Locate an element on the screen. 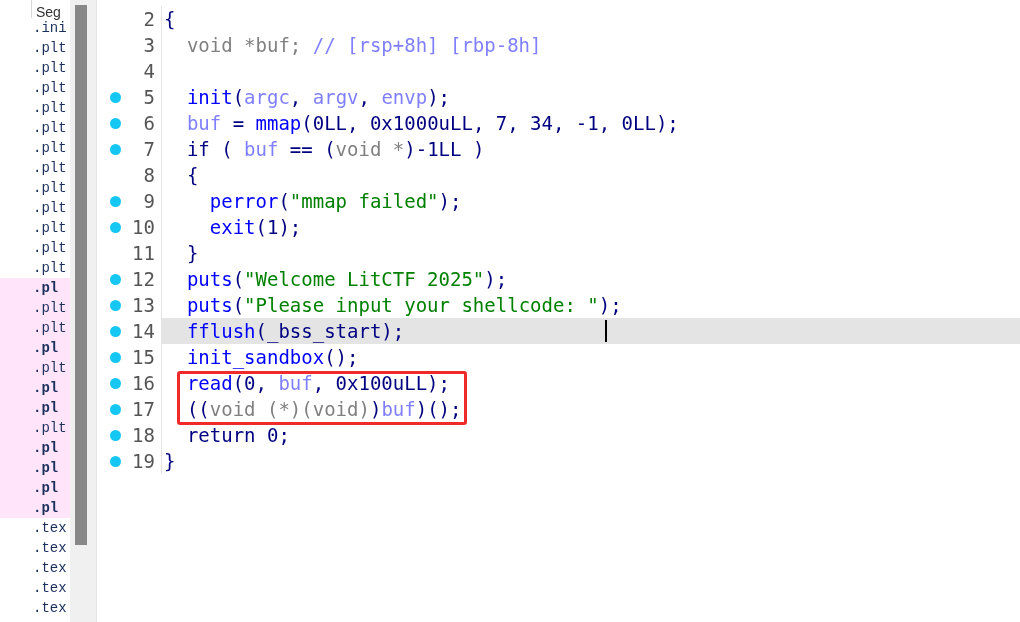 The image size is (1020, 622). line-number: 15 is located at coordinates (143, 357).